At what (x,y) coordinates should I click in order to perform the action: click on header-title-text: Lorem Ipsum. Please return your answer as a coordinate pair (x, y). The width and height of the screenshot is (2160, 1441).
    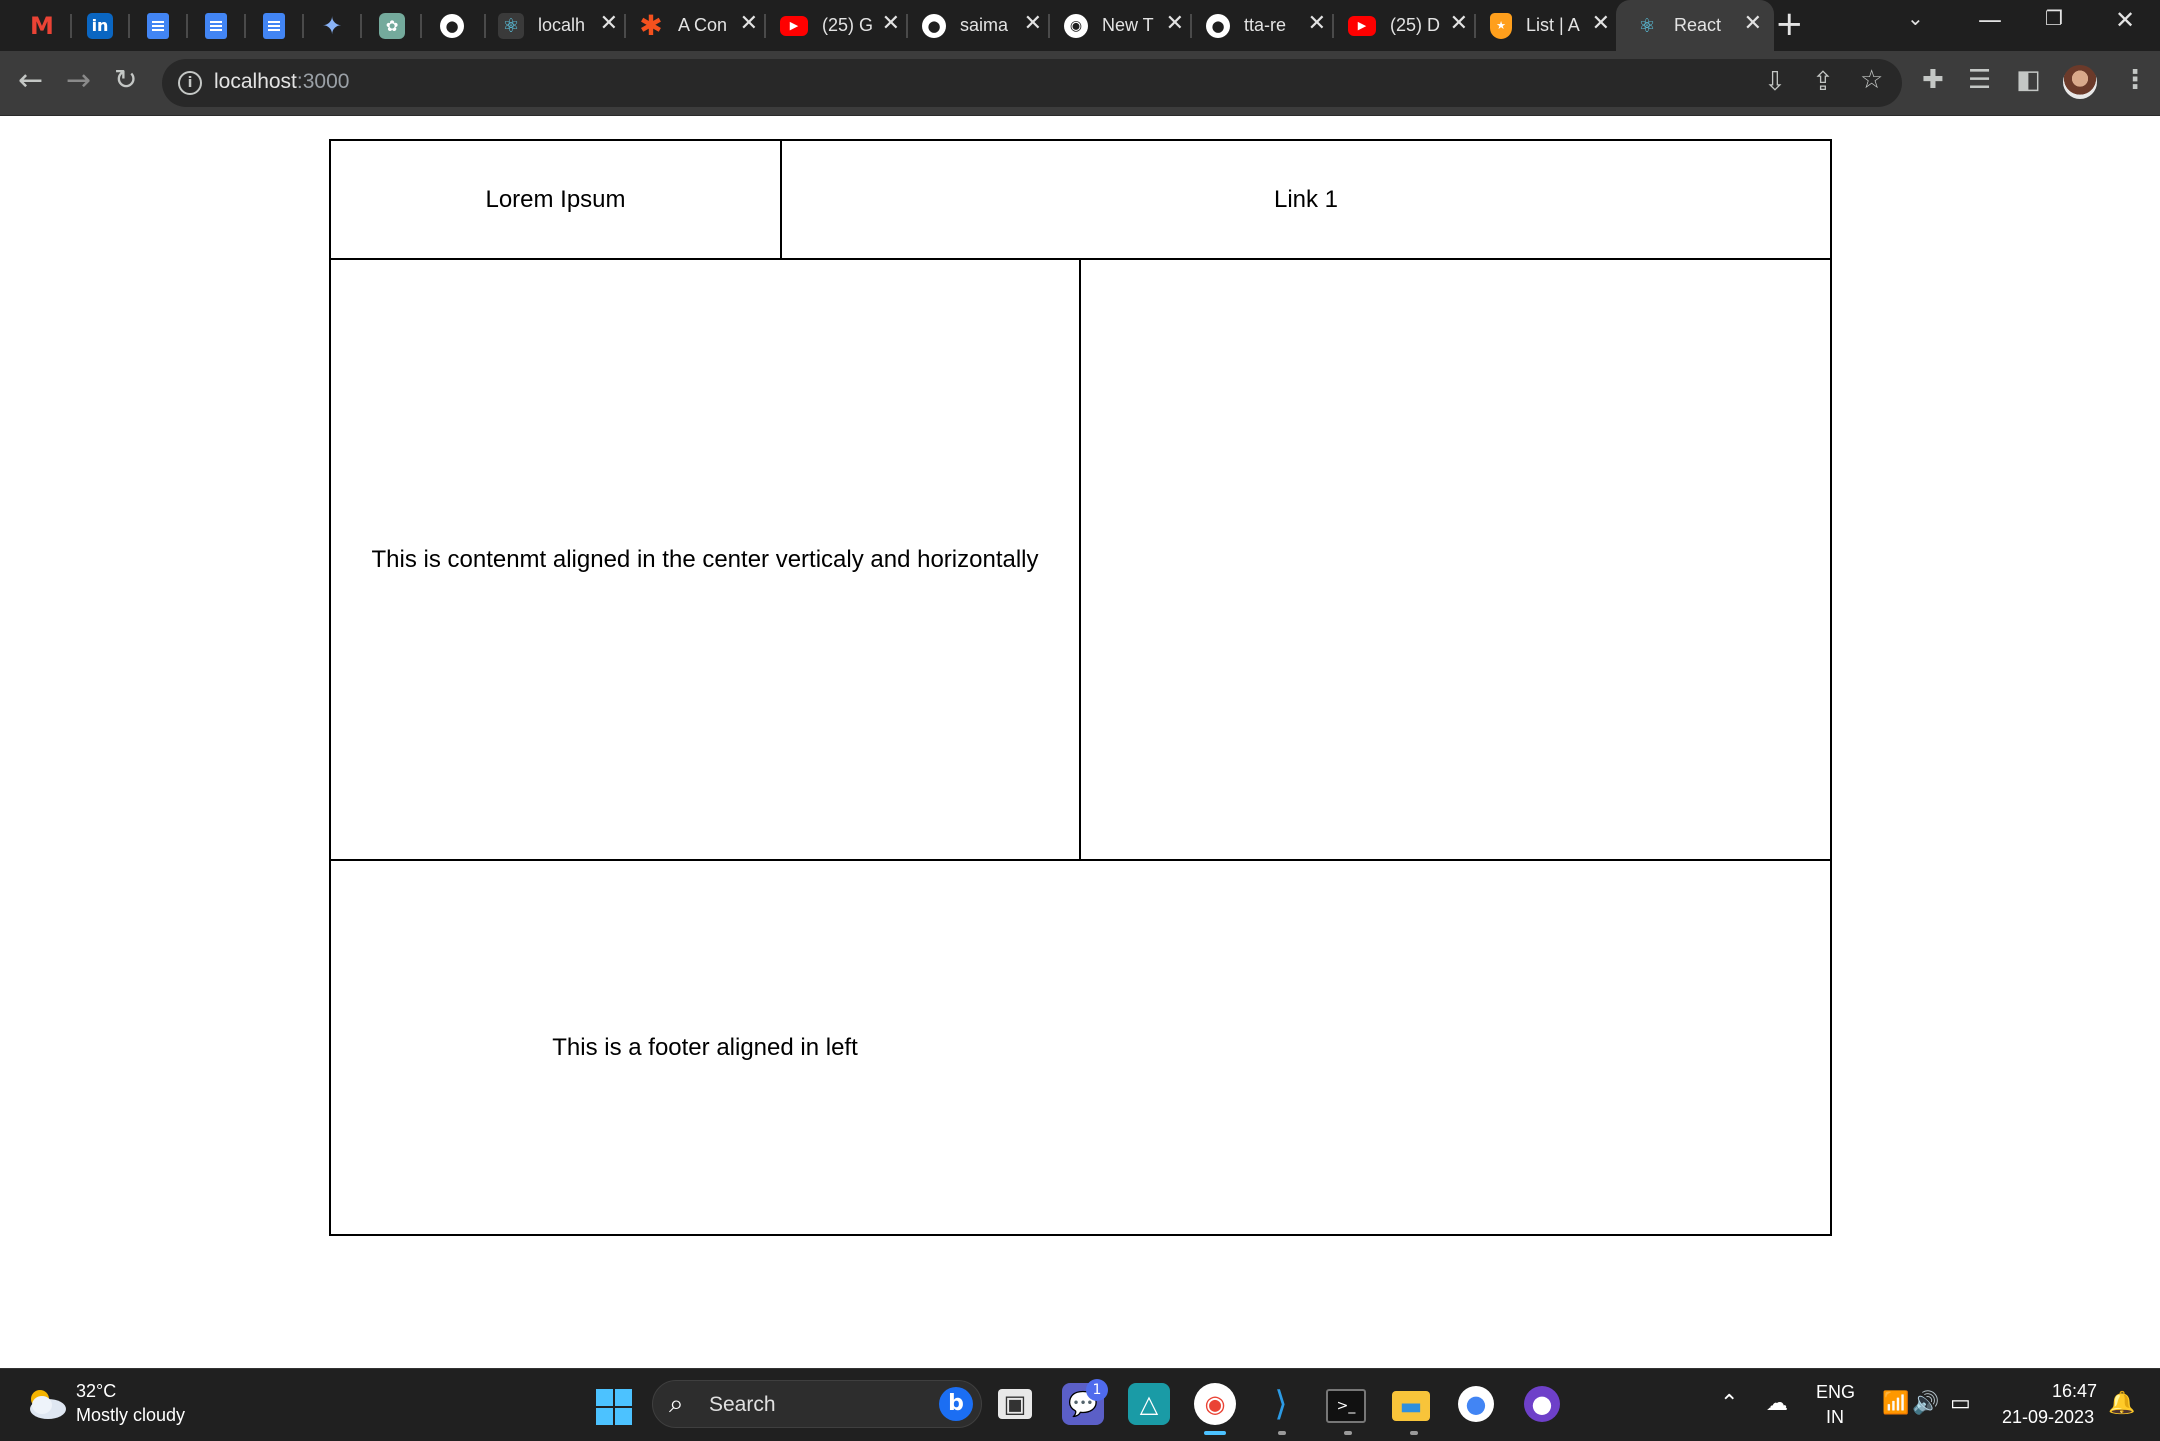
    Looking at the image, I should click on (555, 199).